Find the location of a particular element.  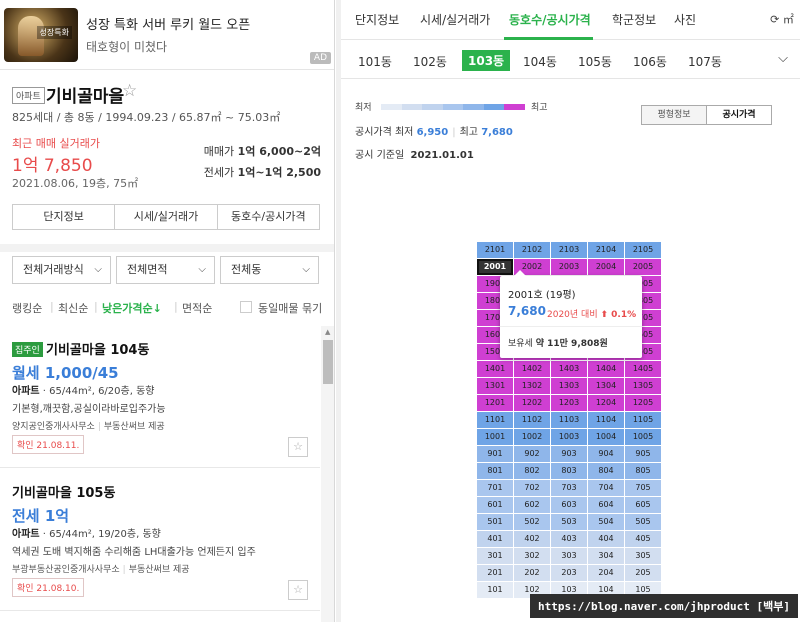

tab-price-trend: 시세/실거래가 is located at coordinates (455, 19).